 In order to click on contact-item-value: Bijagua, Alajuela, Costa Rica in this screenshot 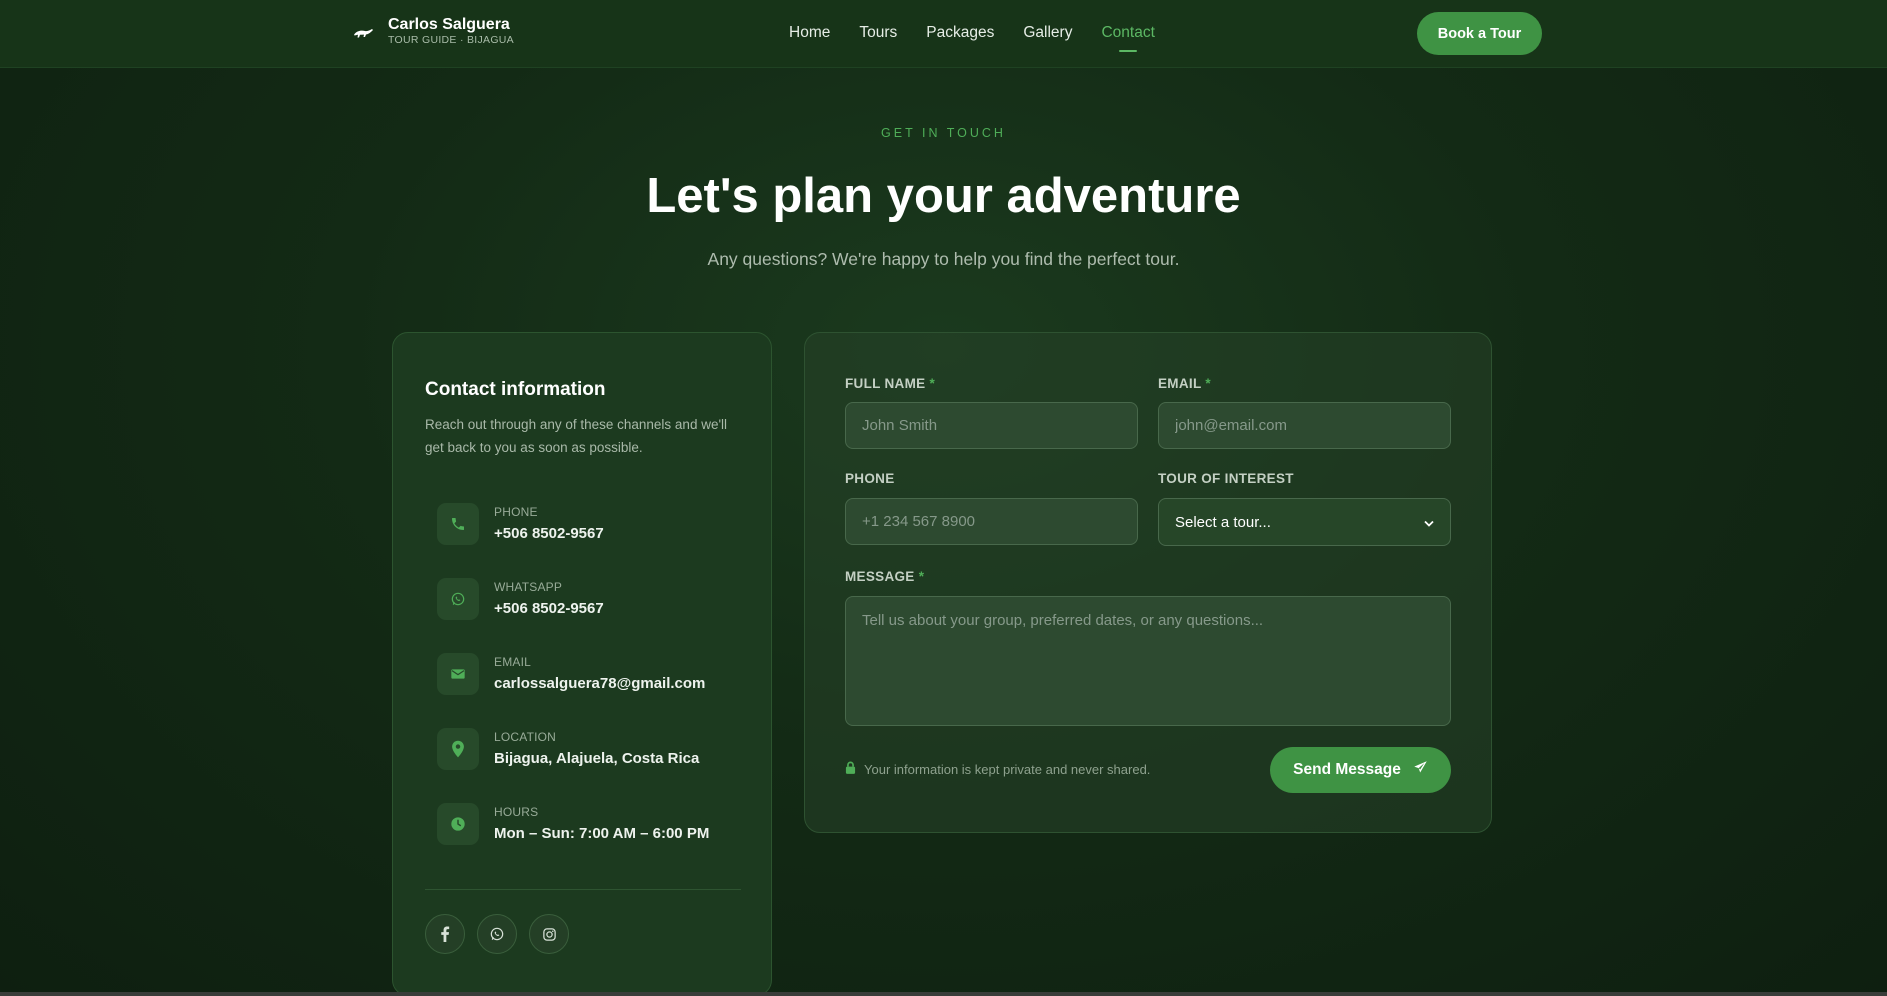, I will do `click(597, 758)`.